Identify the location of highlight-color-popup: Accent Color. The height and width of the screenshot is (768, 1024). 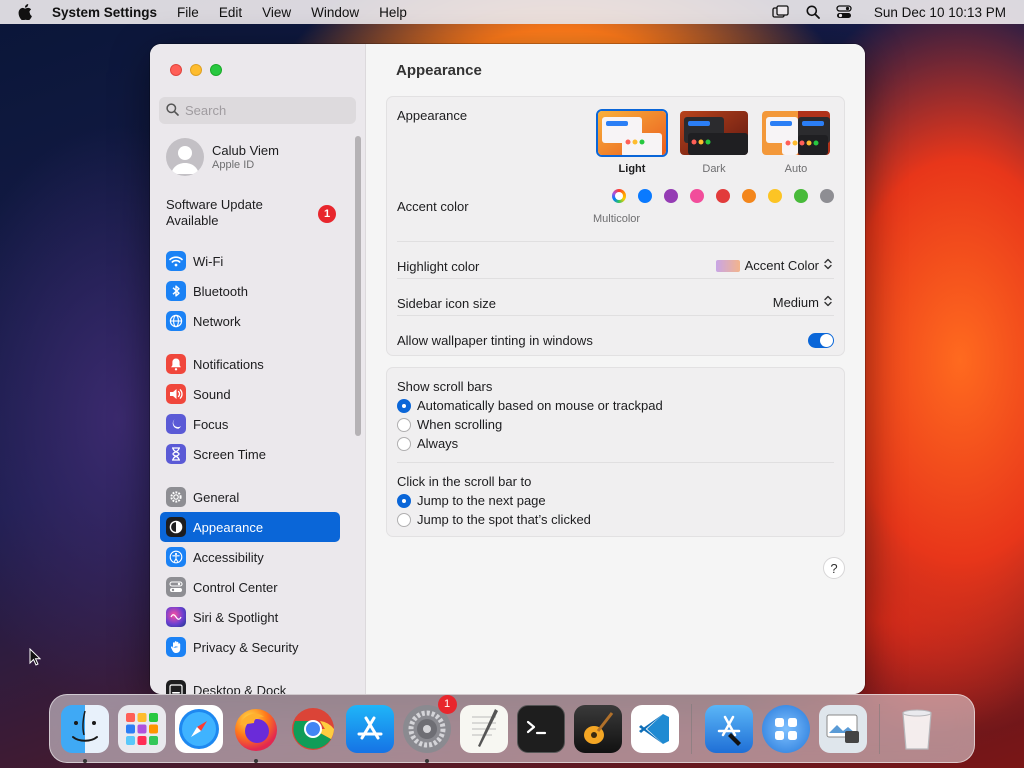
(773, 265).